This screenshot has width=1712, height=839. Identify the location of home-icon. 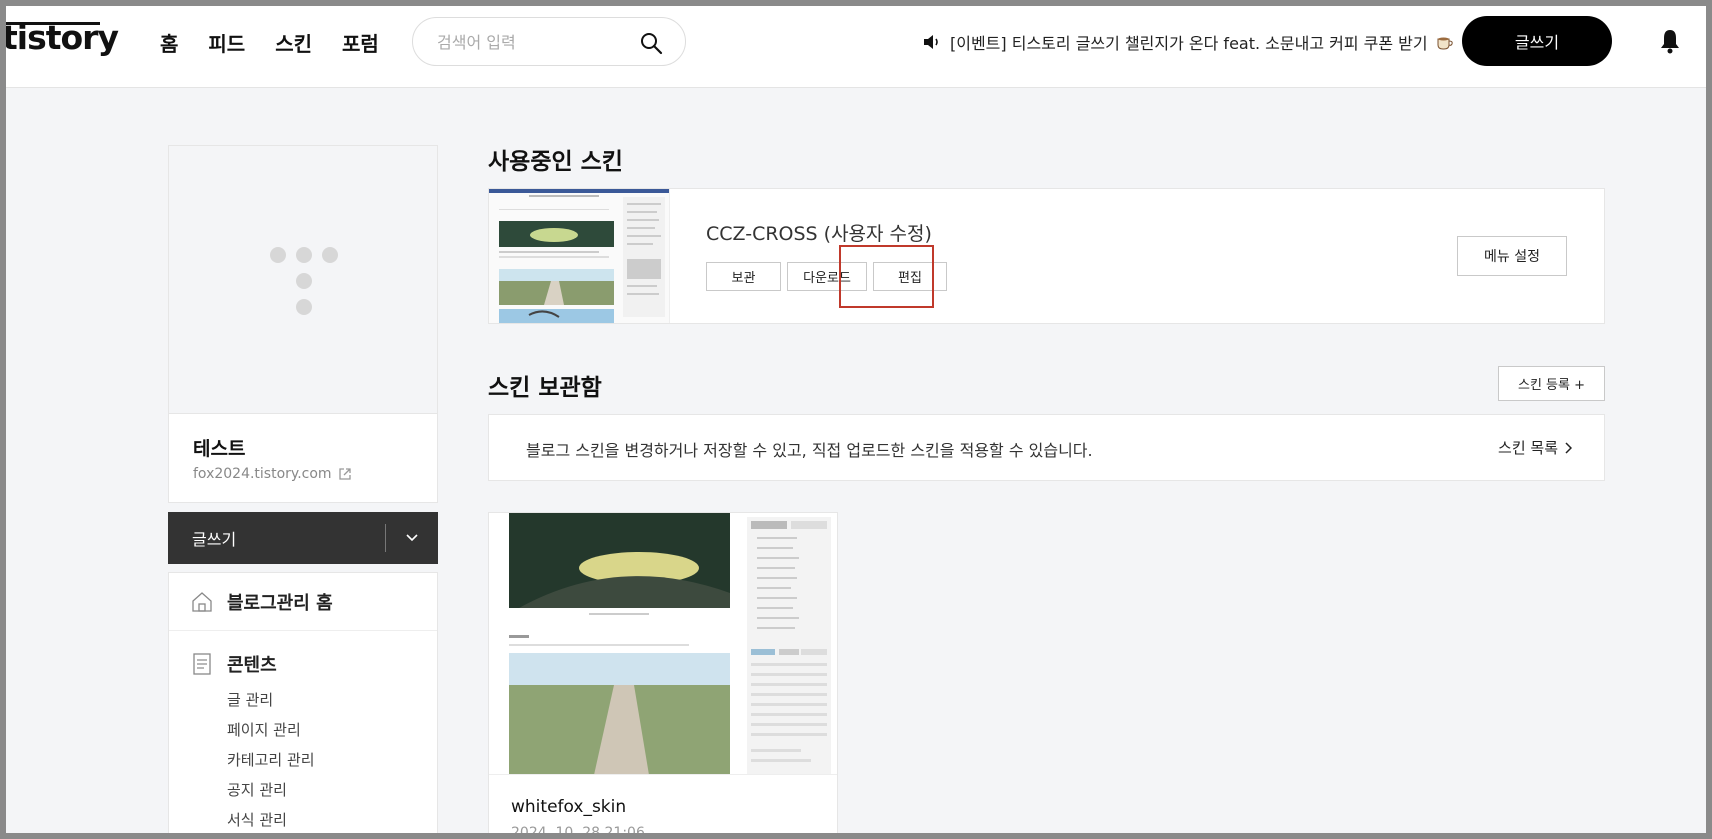
(202, 601).